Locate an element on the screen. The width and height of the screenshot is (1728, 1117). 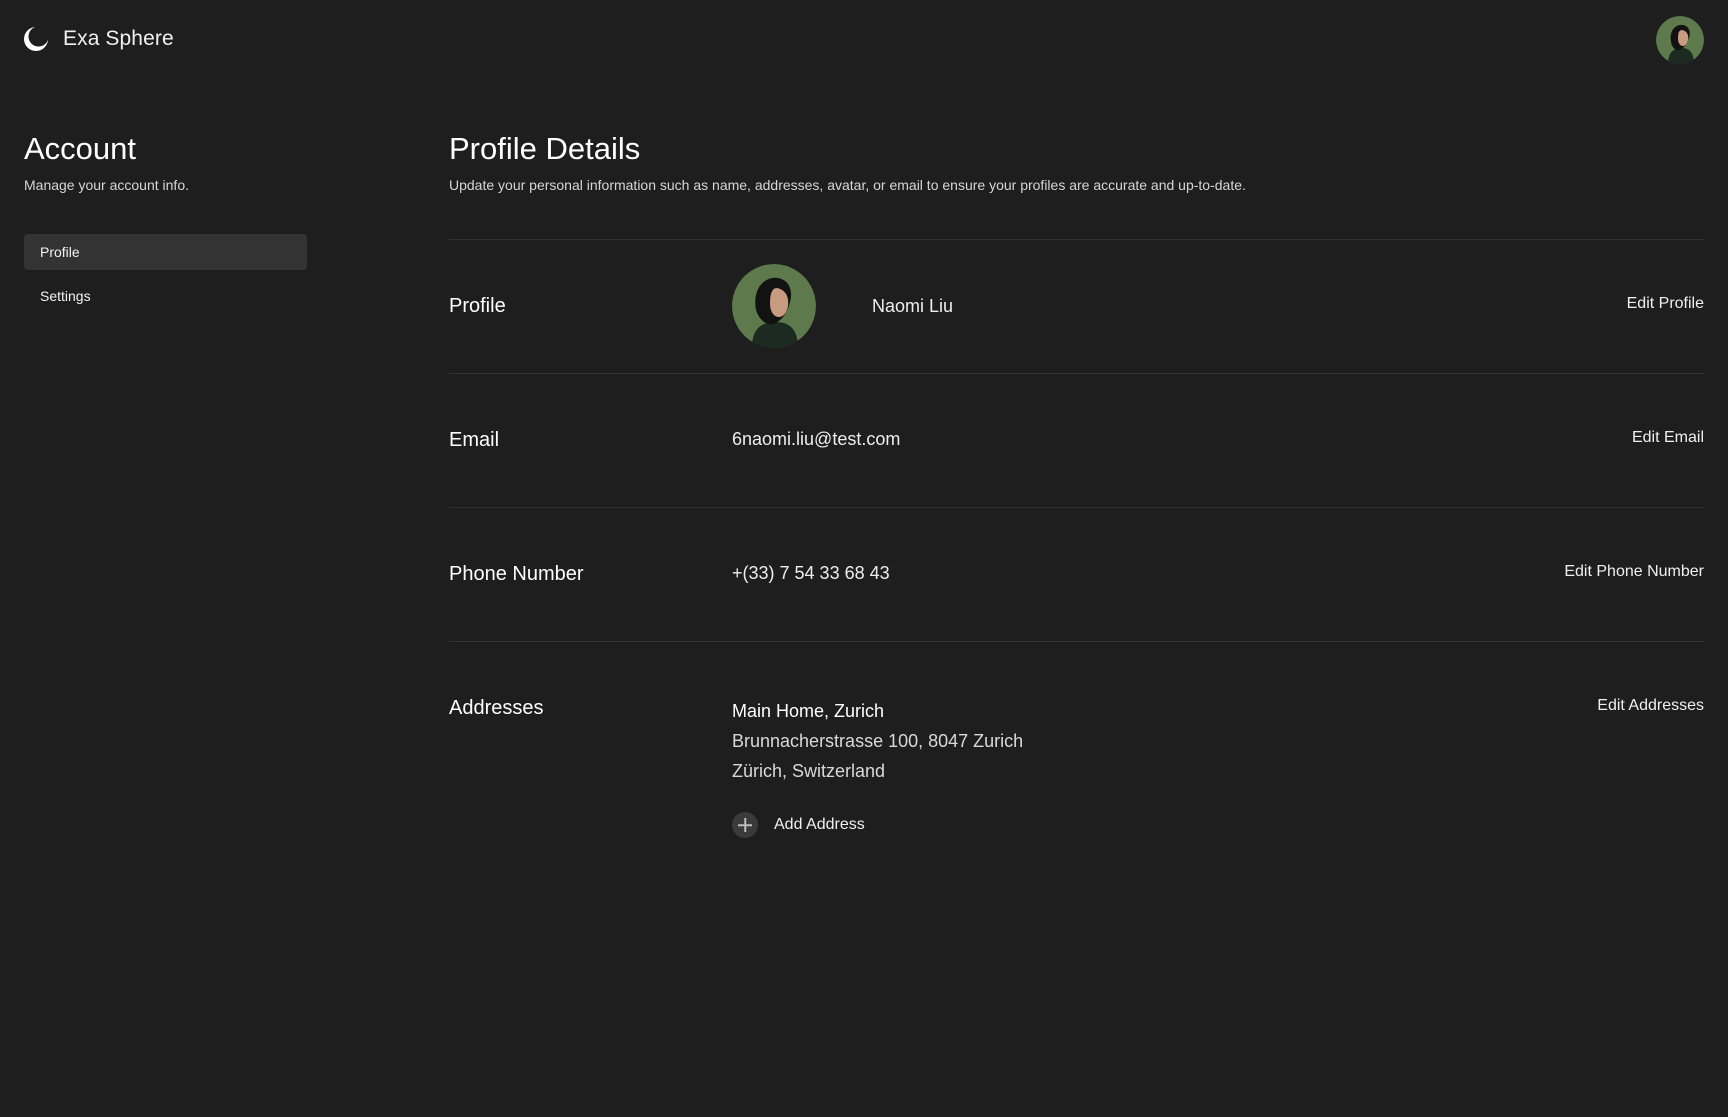
email-label: Email is located at coordinates (474, 440).